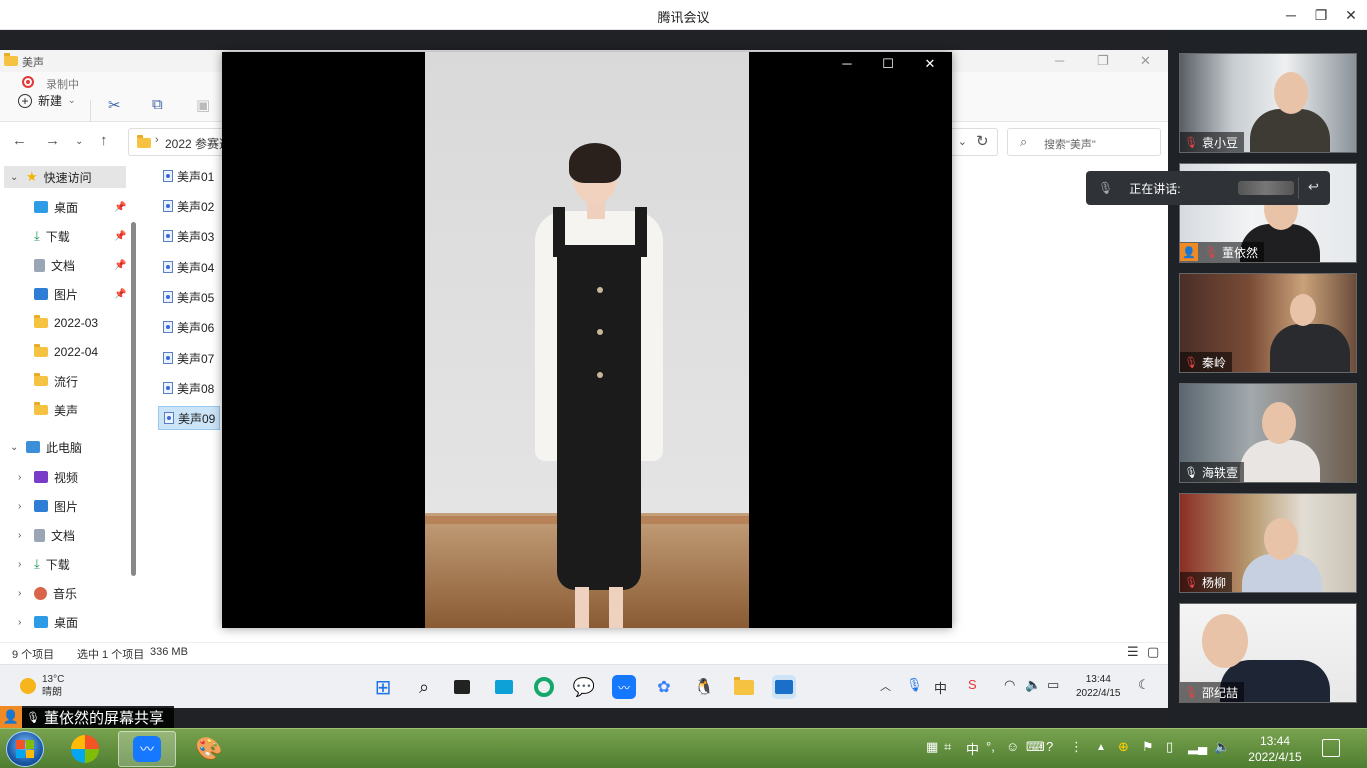 The image size is (1367, 768). What do you see at coordinates (82, 410) in the screenshot?
I see `sidebar-item-bel-canto: 美声` at bounding box center [82, 410].